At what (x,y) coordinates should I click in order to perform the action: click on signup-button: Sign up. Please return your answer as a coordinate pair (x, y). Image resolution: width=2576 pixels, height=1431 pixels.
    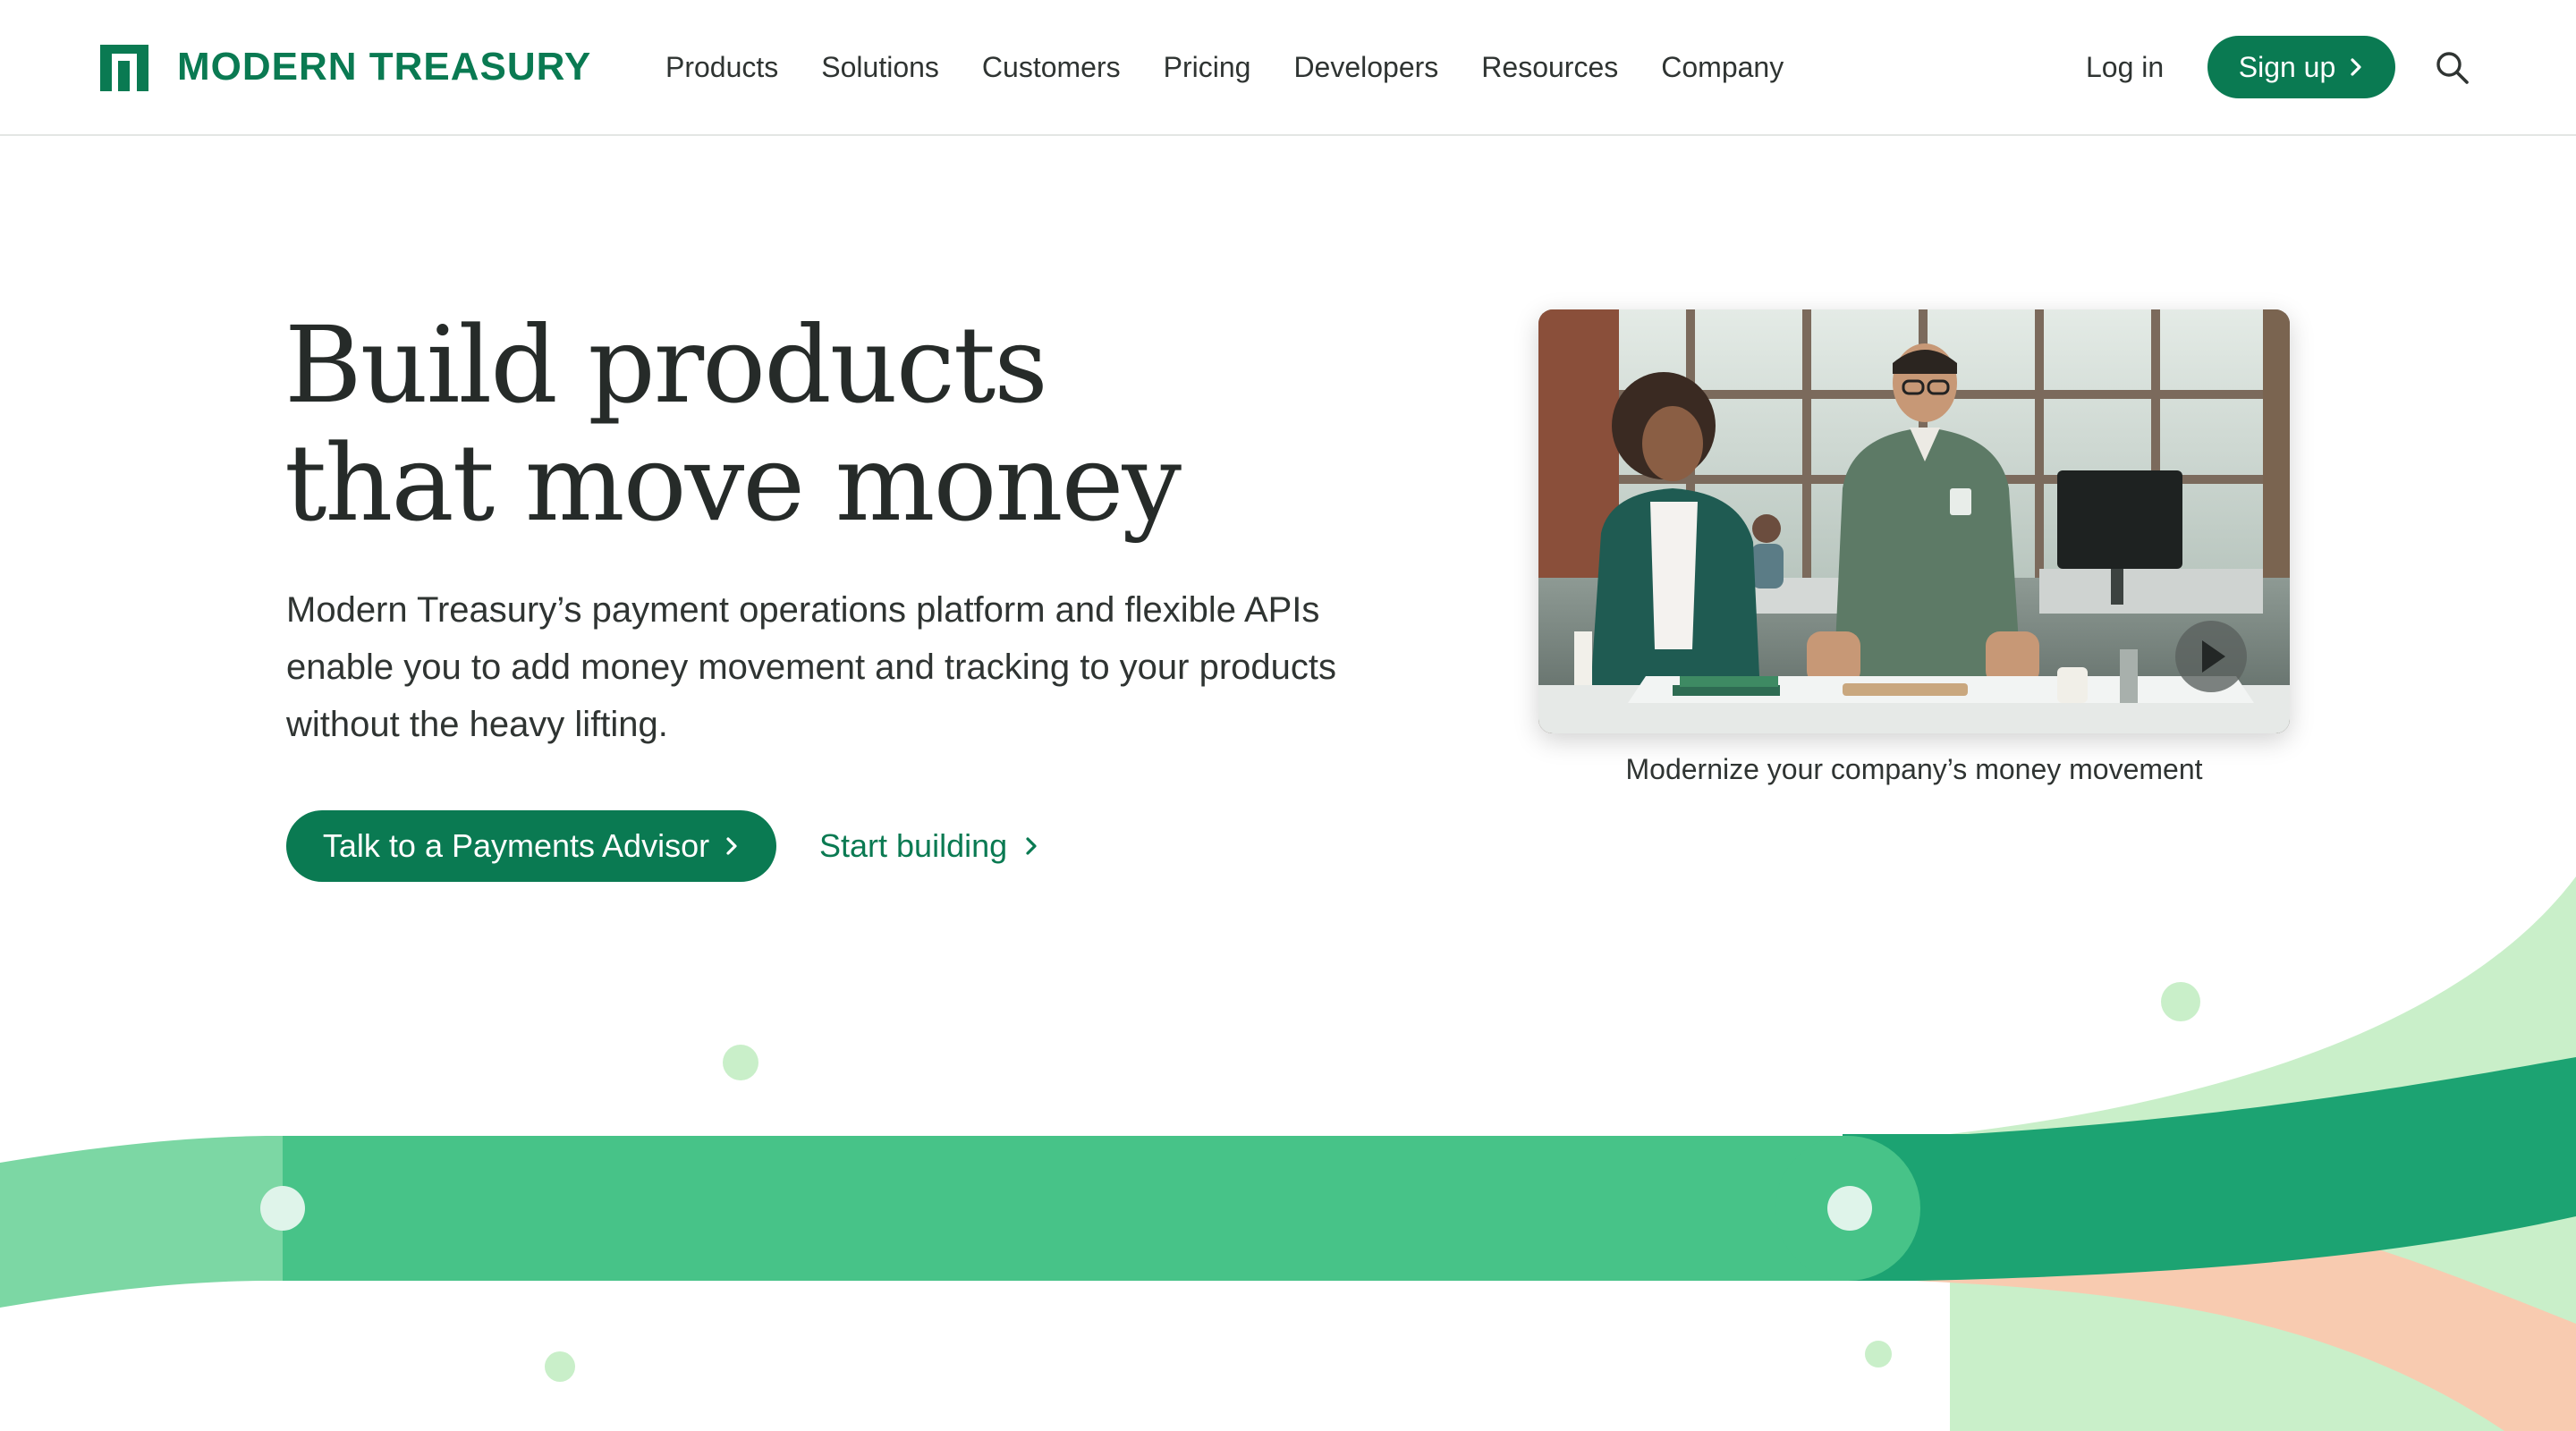
    Looking at the image, I should click on (2301, 67).